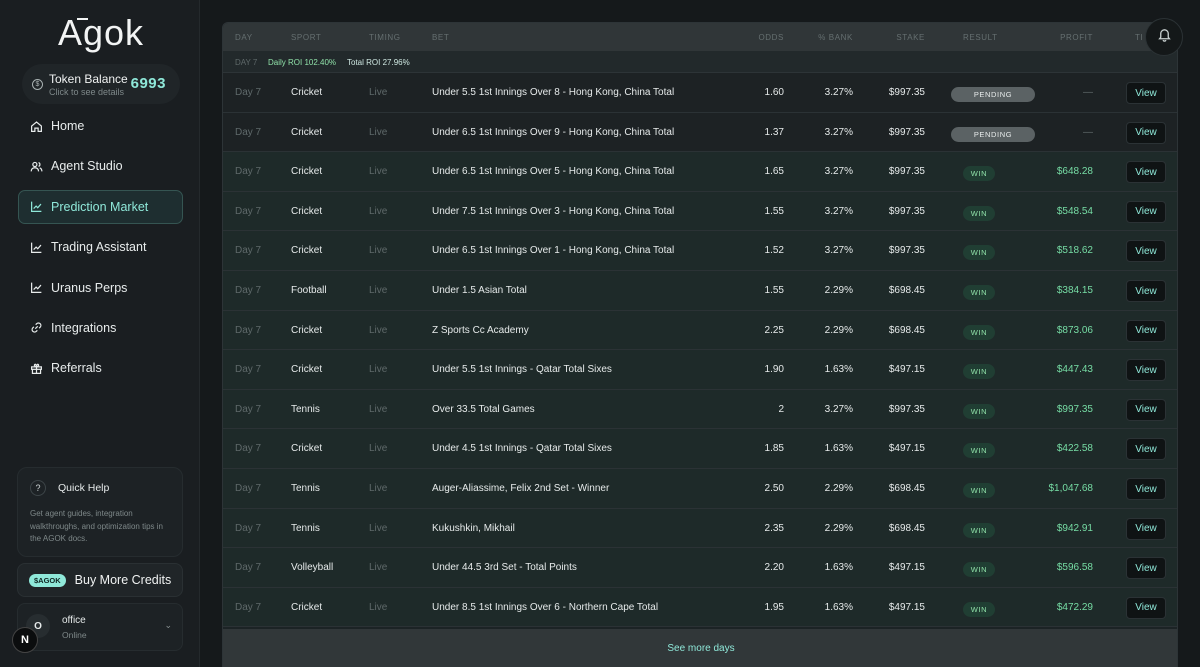 Image resolution: width=1200 pixels, height=667 pixels. I want to click on see-more-days-button: See more days, so click(700, 648).